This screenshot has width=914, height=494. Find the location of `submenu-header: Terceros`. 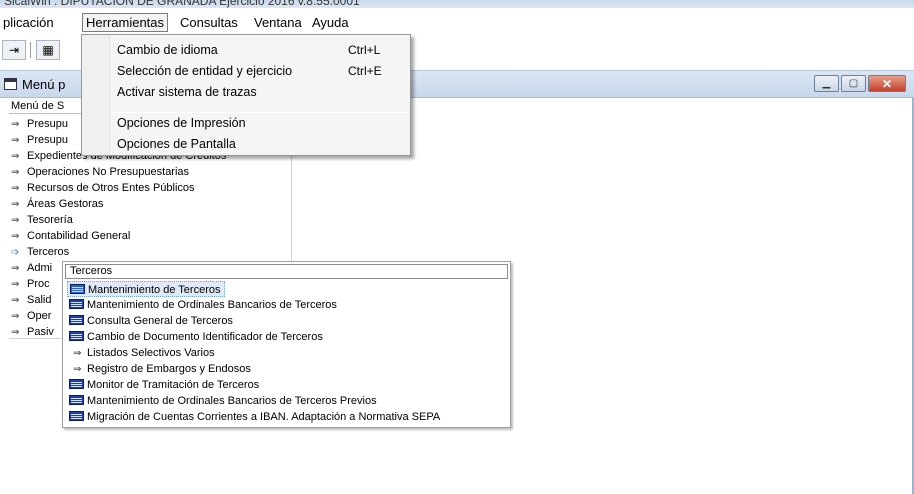

submenu-header: Terceros is located at coordinates (286, 271).